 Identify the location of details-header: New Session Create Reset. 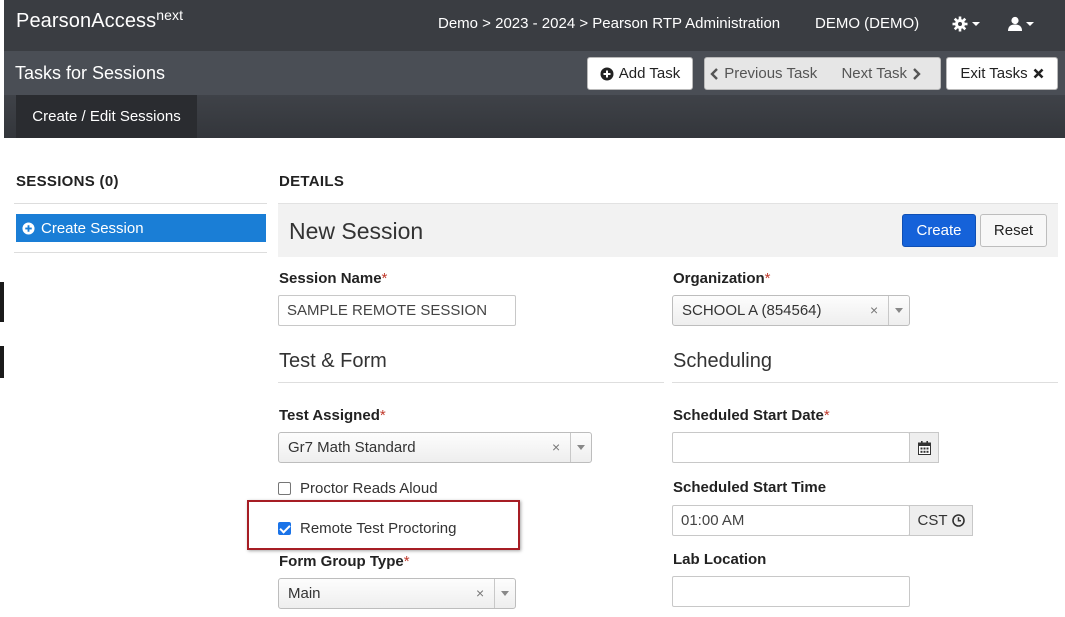
(668, 230).